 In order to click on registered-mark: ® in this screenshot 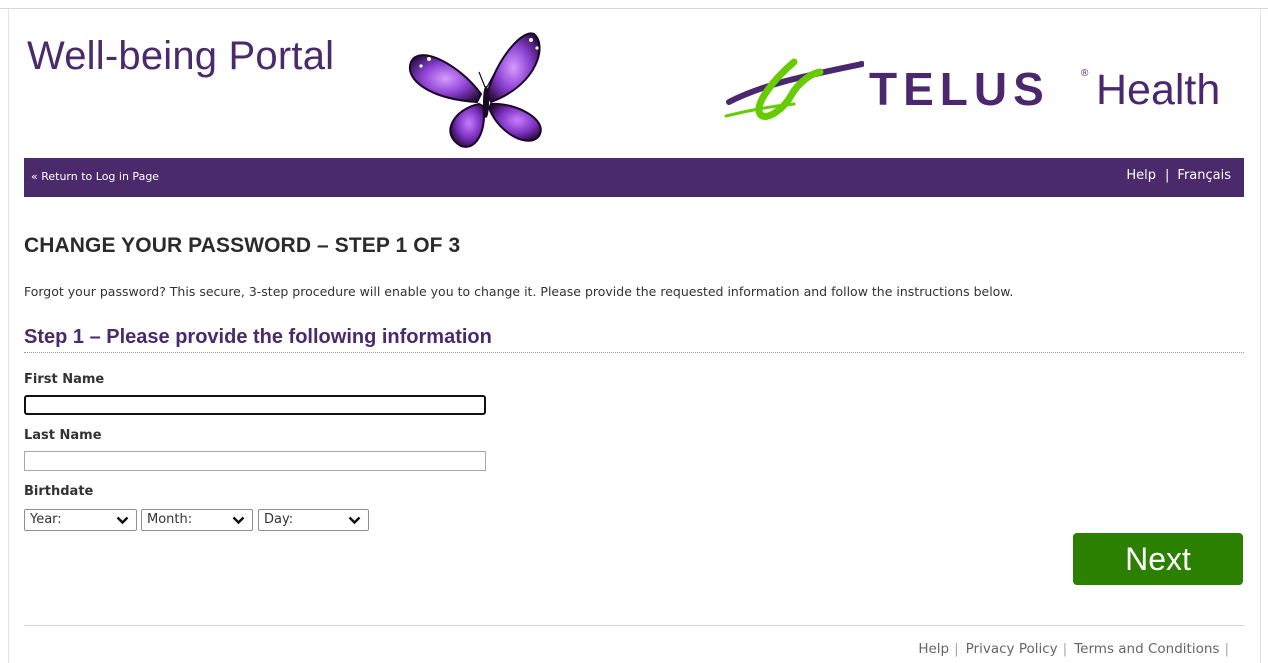, I will do `click(1085, 73)`.